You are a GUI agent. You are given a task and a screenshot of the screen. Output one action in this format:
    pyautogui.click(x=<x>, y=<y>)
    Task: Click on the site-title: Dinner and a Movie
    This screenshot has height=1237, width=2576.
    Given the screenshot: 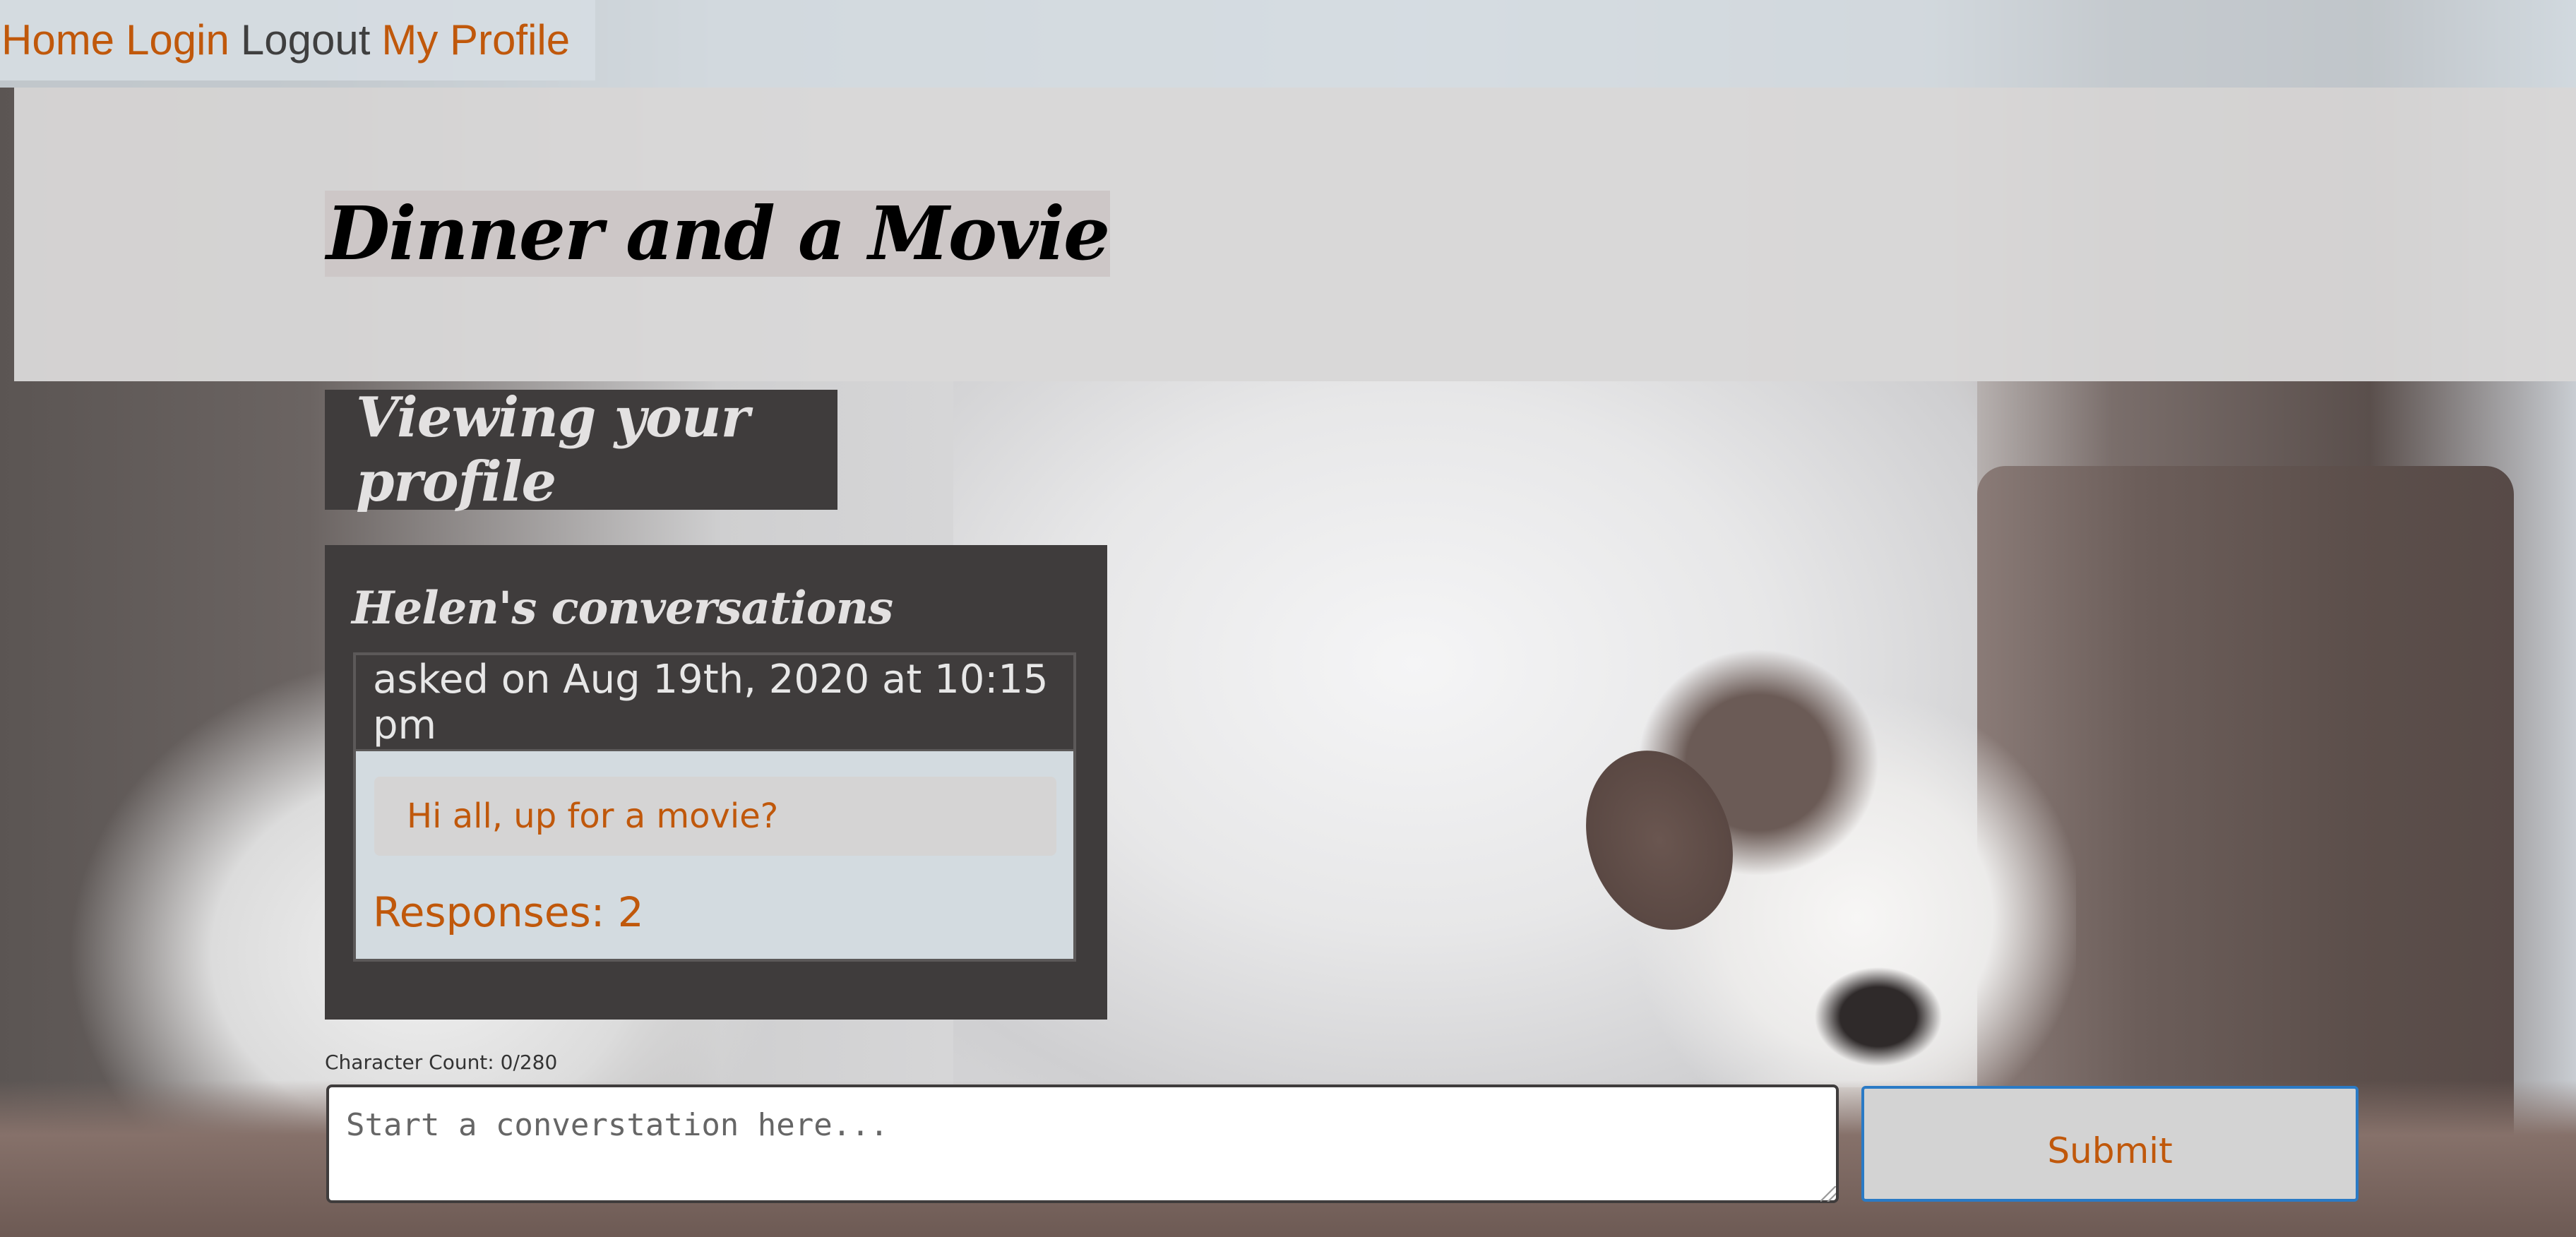 What is the action you would take?
    pyautogui.click(x=717, y=233)
    